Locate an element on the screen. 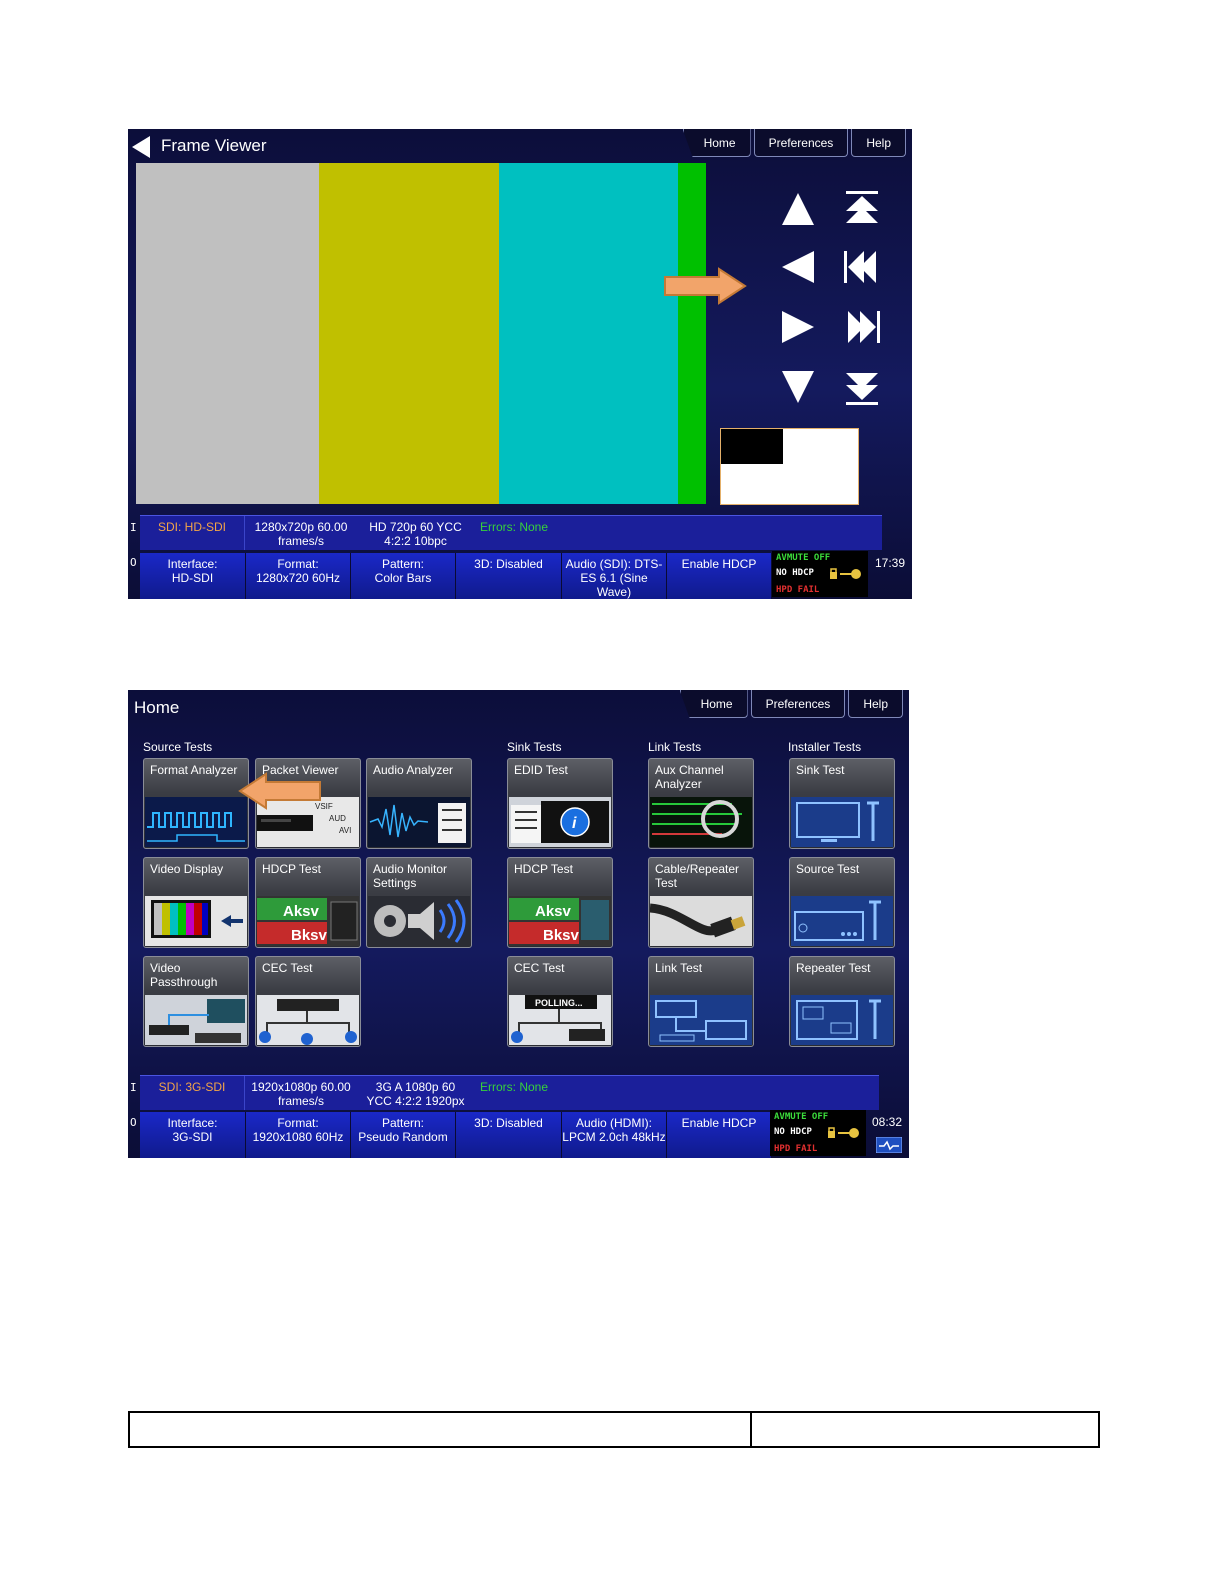 The height and width of the screenshot is (1584, 1224). edid-test-tile: EDID Test i is located at coordinates (560, 803).